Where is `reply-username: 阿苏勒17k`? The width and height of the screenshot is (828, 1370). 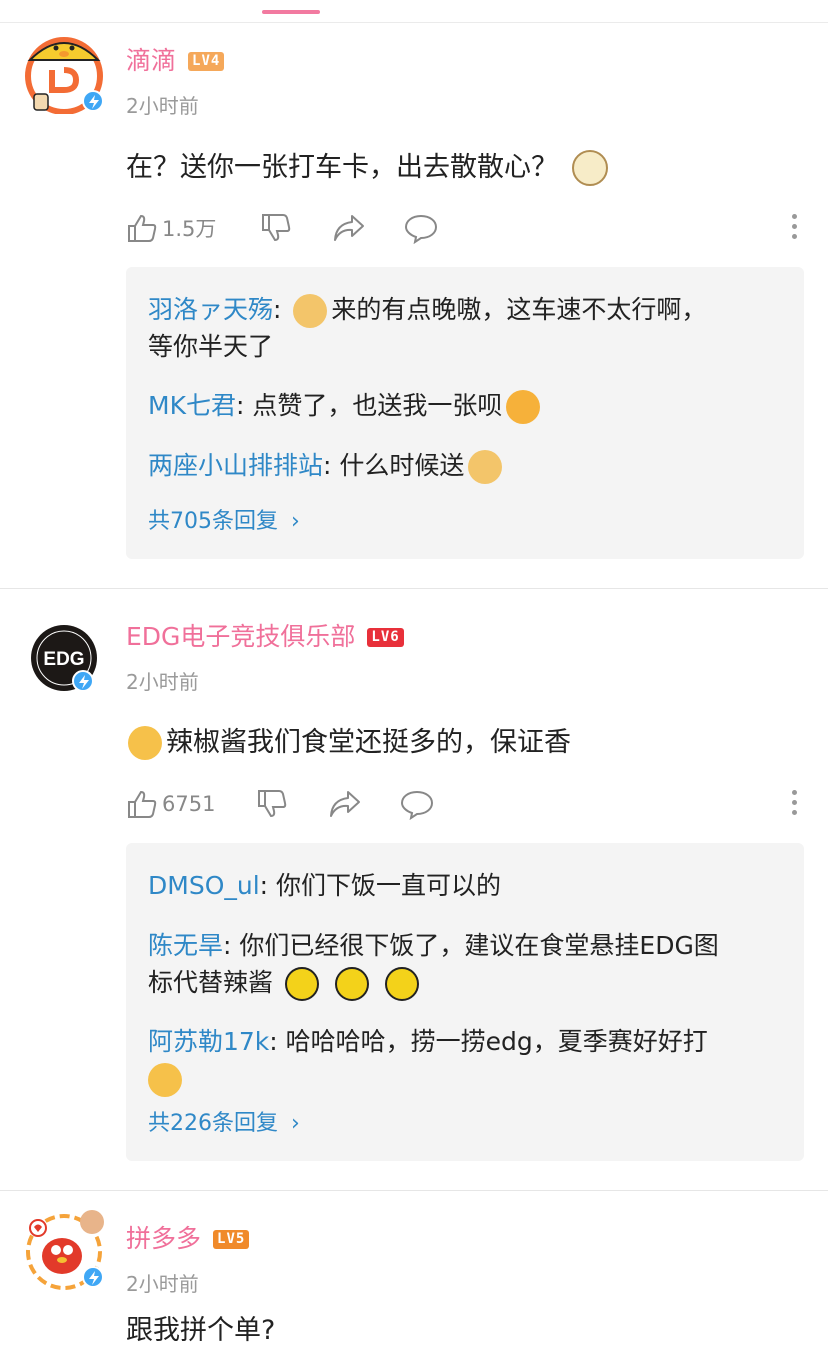 reply-username: 阿苏勒17k is located at coordinates (208, 1041).